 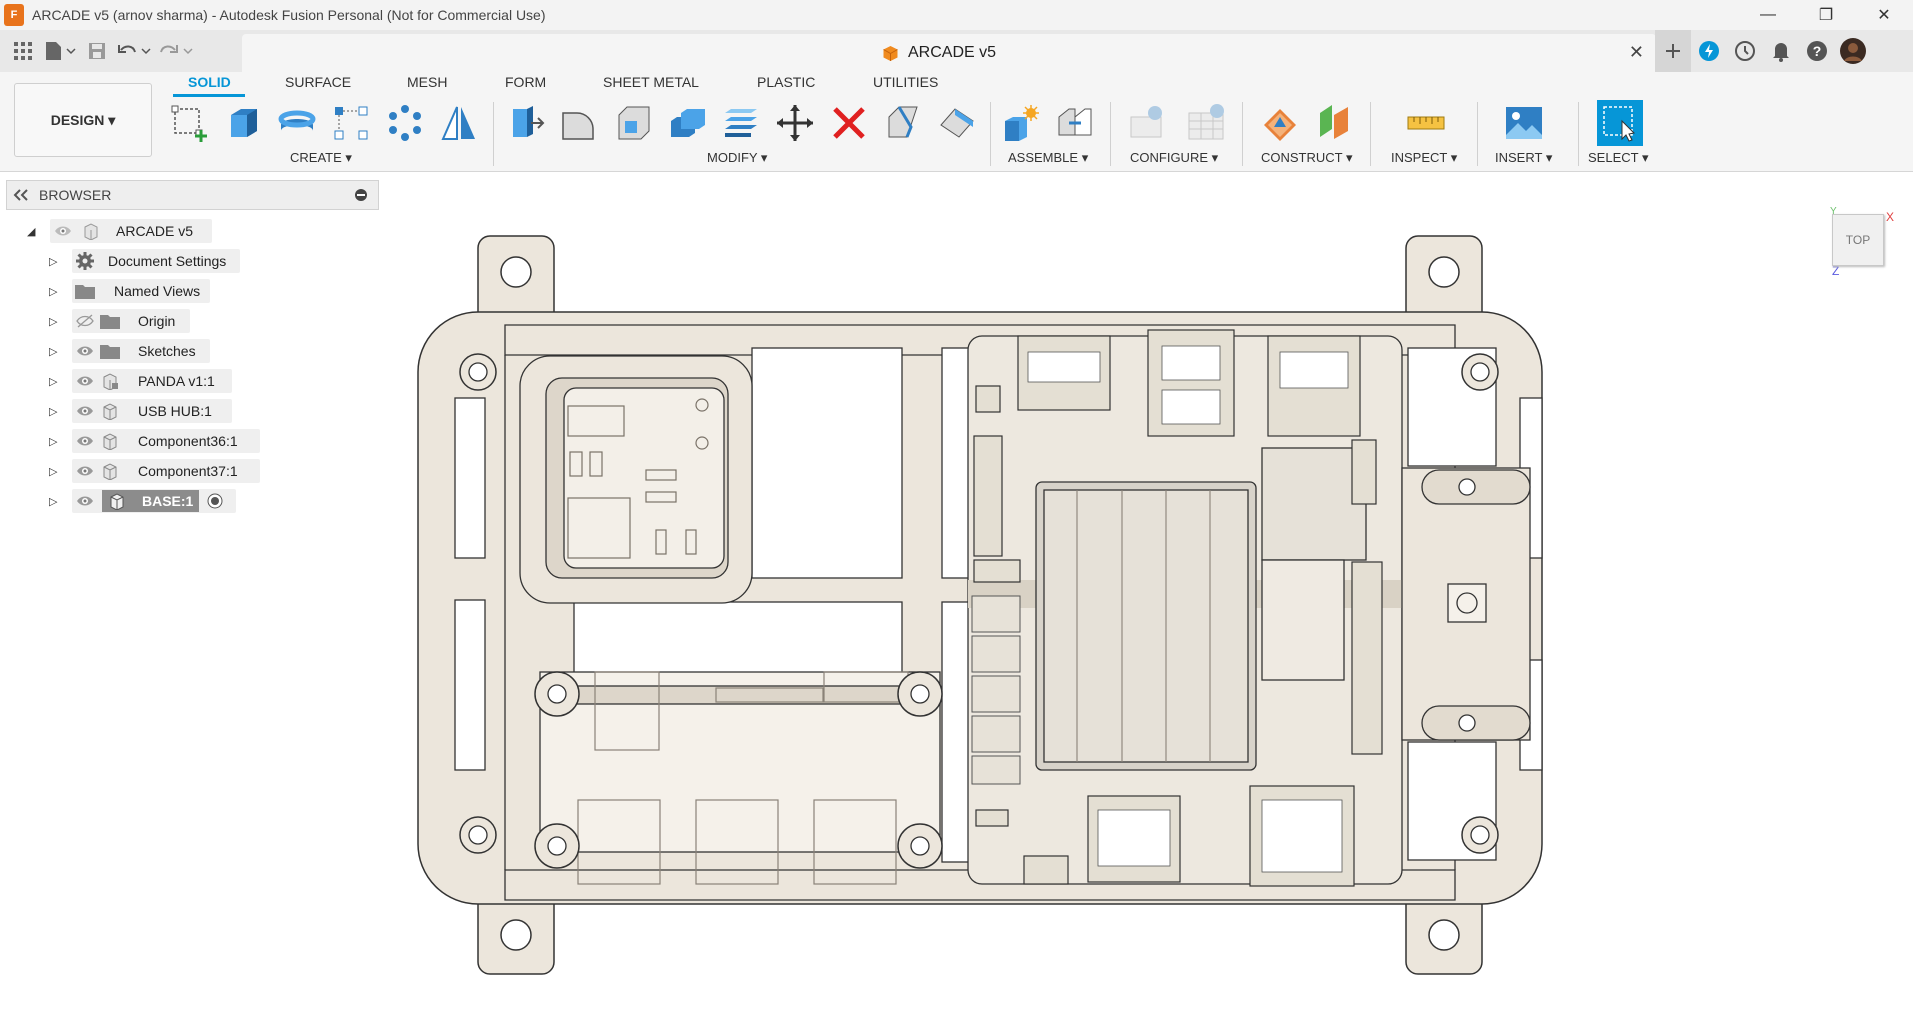 I want to click on tree-node: Origin, so click(x=131, y=321).